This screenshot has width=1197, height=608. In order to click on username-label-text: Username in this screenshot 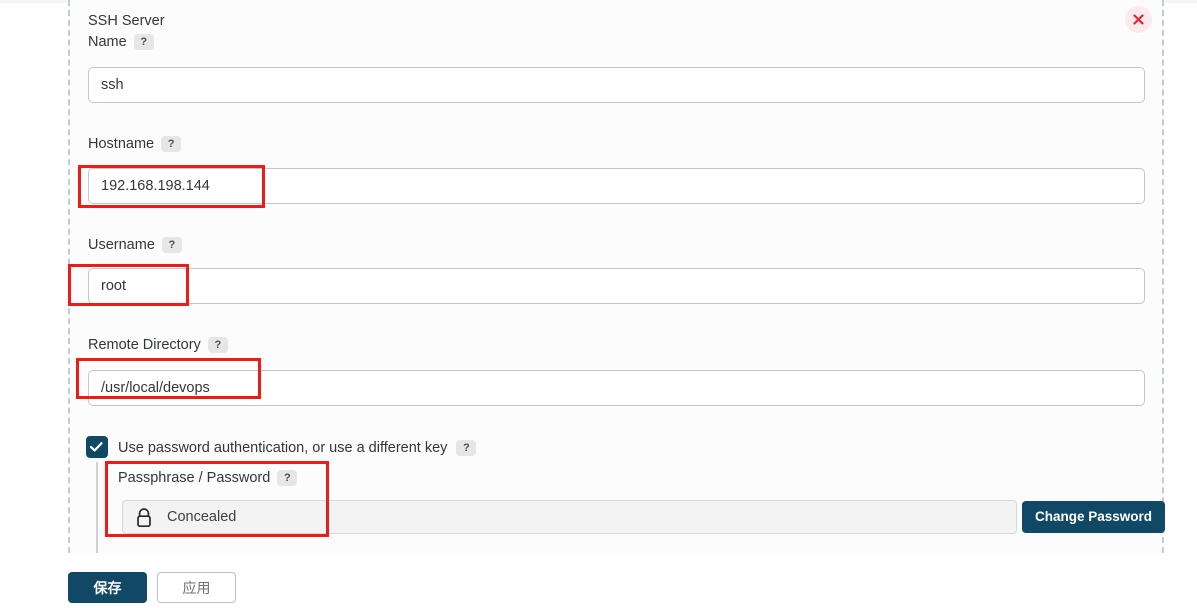, I will do `click(121, 245)`.